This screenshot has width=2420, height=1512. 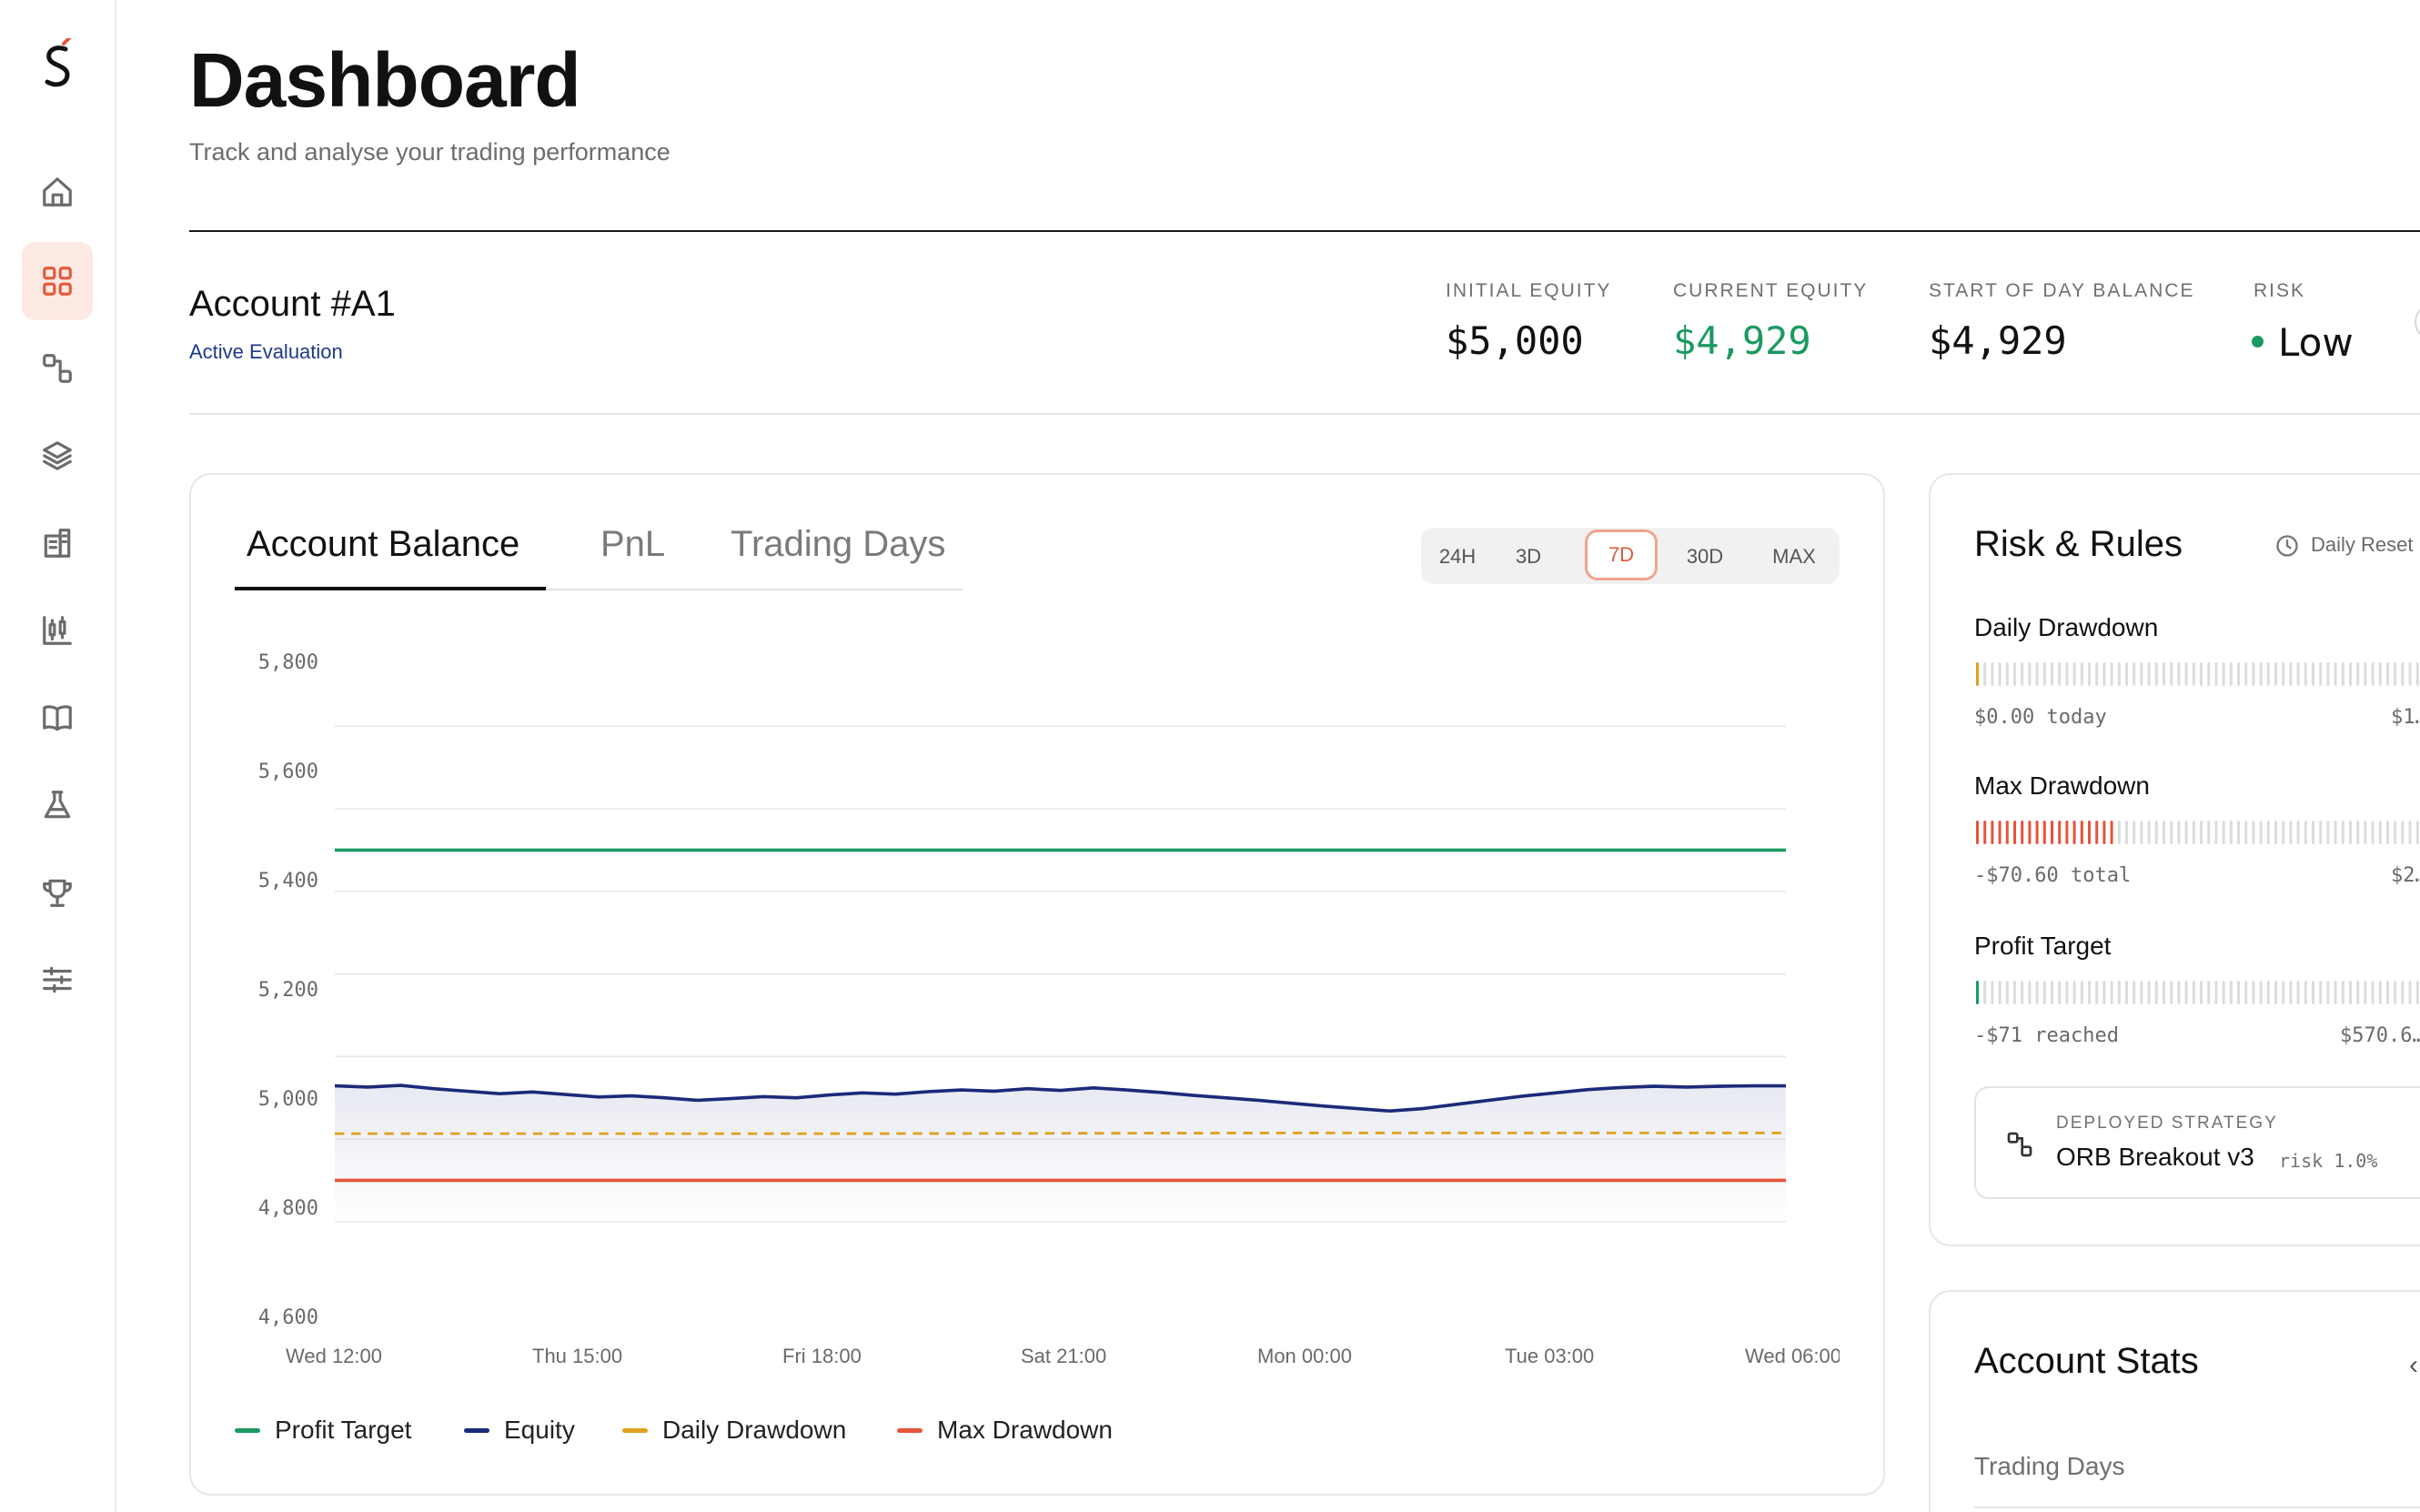 I want to click on tab-pnl: PnL, so click(x=632, y=545).